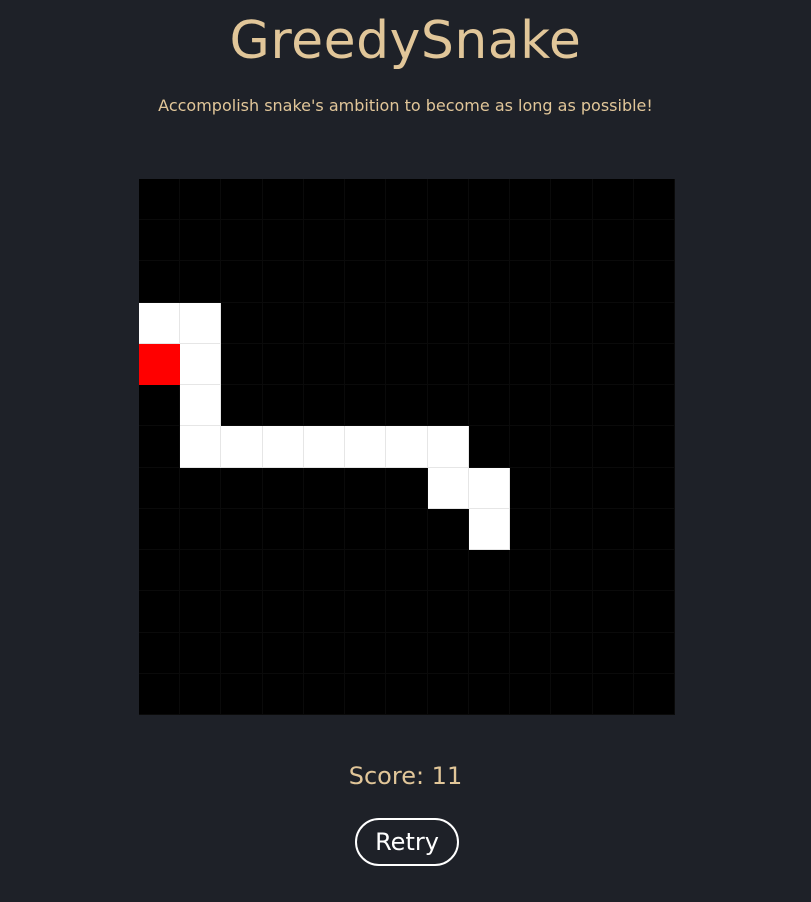  I want to click on score-display: Score: 11, so click(405, 776).